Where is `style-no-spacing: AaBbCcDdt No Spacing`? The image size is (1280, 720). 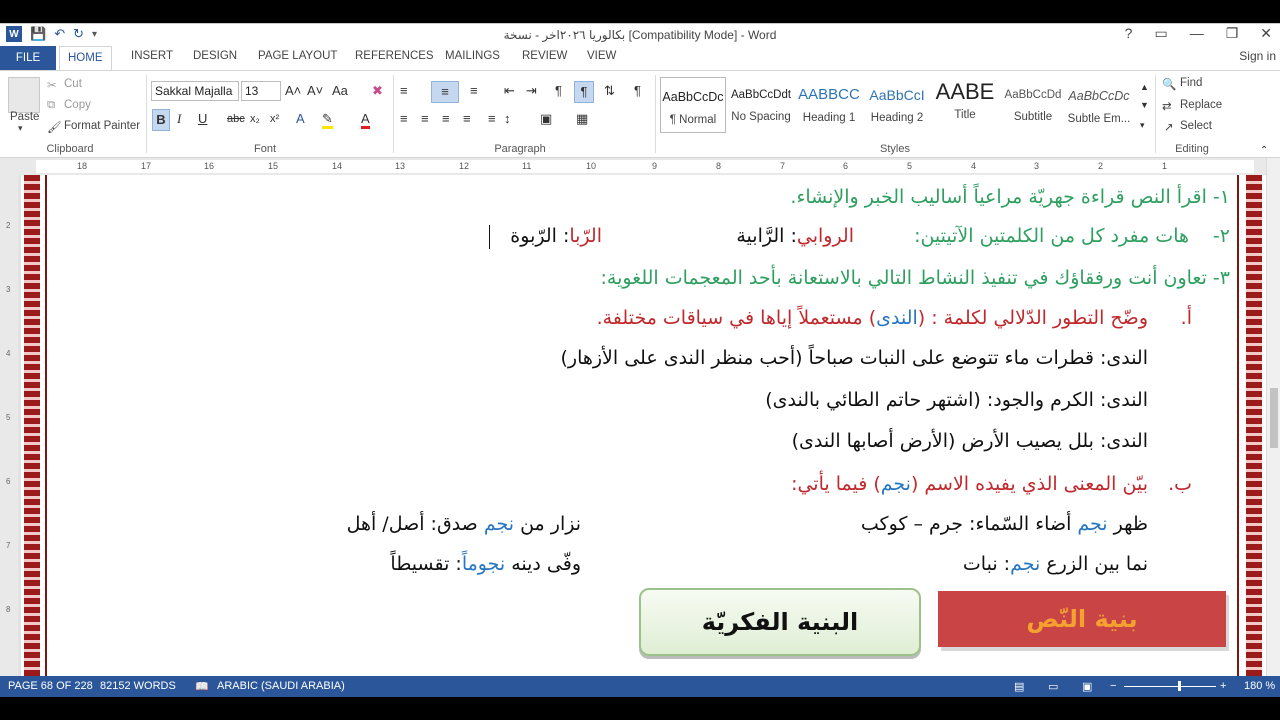
style-no-spacing: AaBbCcDdt No Spacing is located at coordinates (761, 105).